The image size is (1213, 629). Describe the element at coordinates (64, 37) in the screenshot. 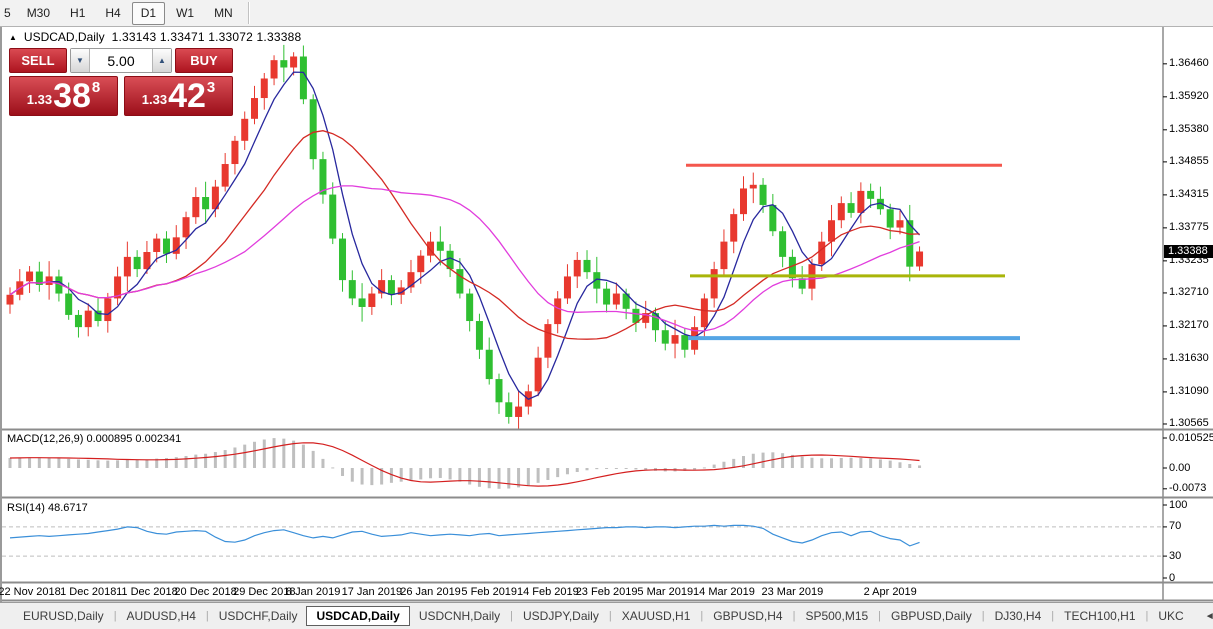

I see `chart-symbol-title: USDCAD,Daily` at that location.